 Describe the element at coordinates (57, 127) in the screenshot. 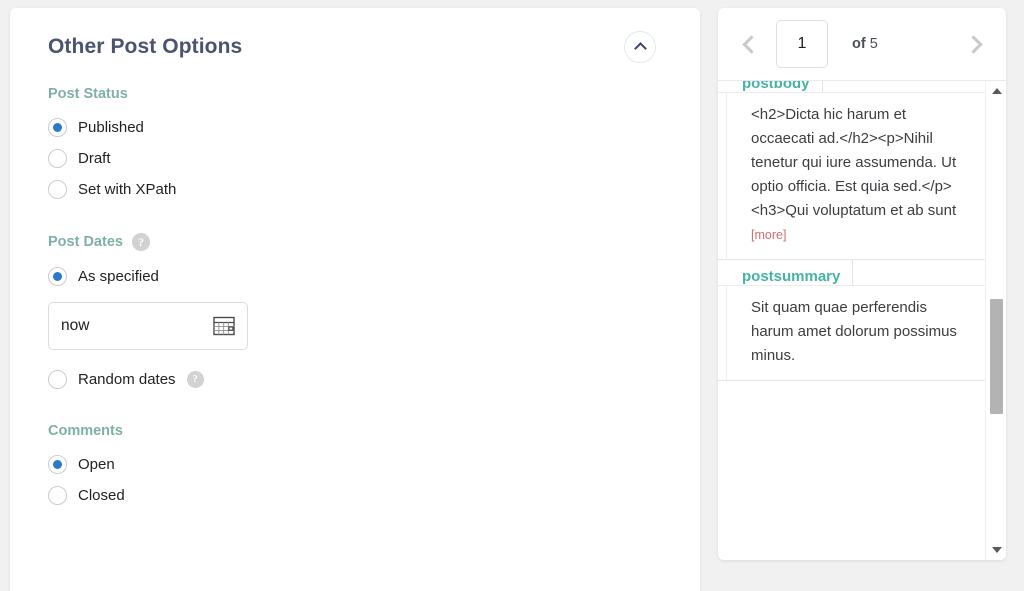

I see `radio-published-indicator` at that location.